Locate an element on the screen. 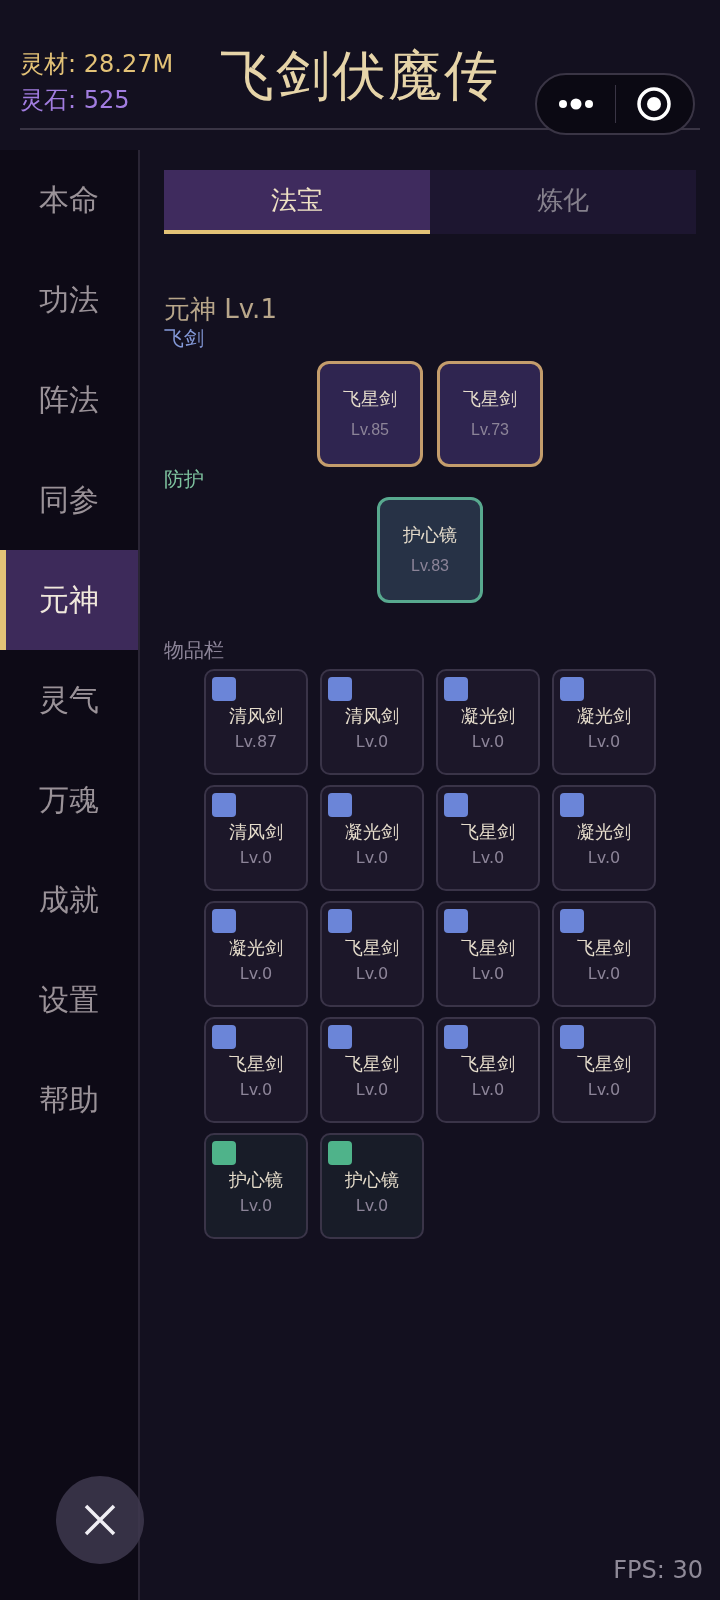  sidebar-item: 成就 is located at coordinates (69, 900).